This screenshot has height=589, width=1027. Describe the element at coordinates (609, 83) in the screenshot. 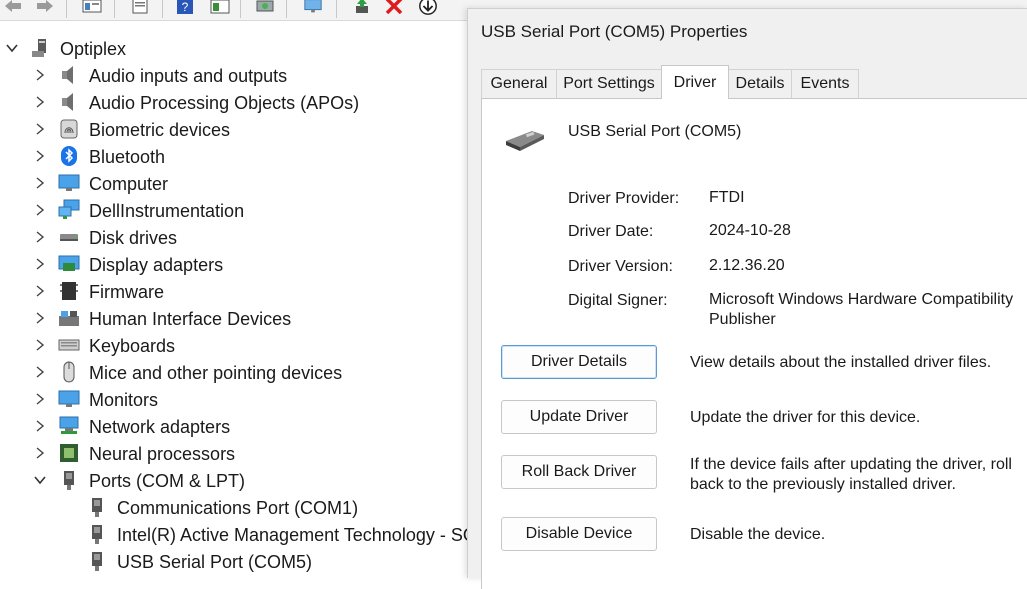

I see `tab-port-settings: Port Settings` at that location.